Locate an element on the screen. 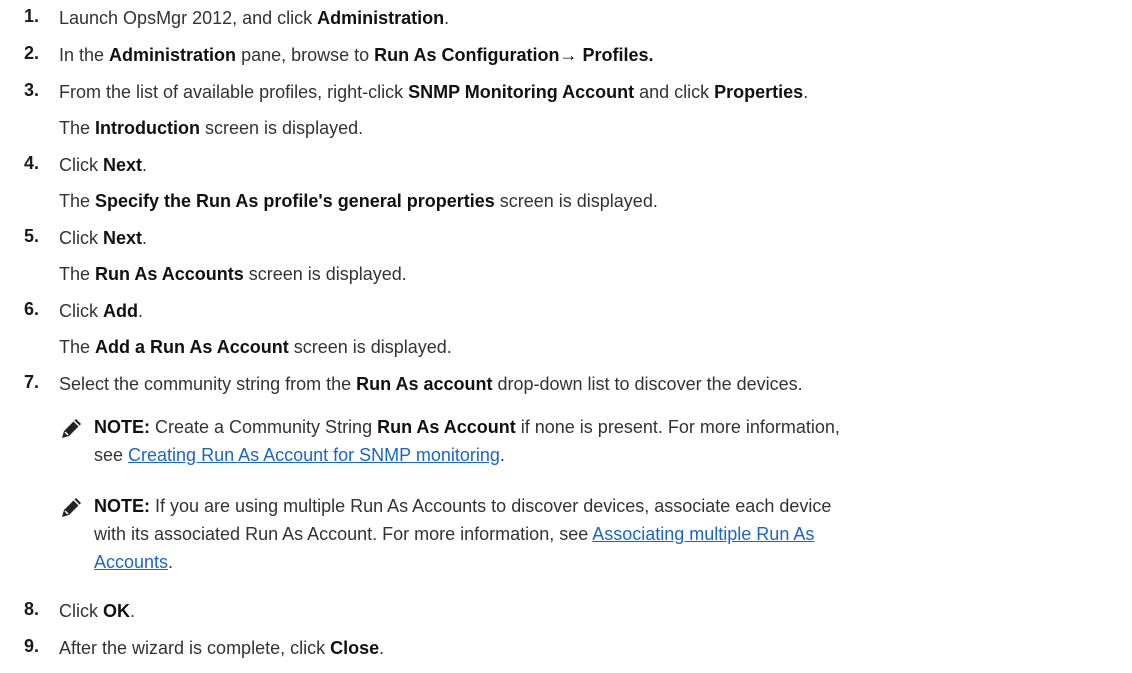 The height and width of the screenshot is (673, 1132). associating-multiple-accounts-link-cont: Accounts is located at coordinates (131, 562).